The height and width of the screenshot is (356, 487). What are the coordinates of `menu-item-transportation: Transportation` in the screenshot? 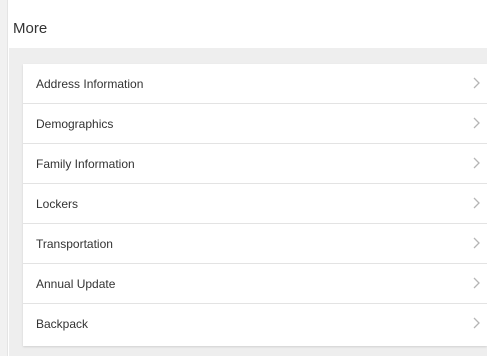 It's located at (255, 244).